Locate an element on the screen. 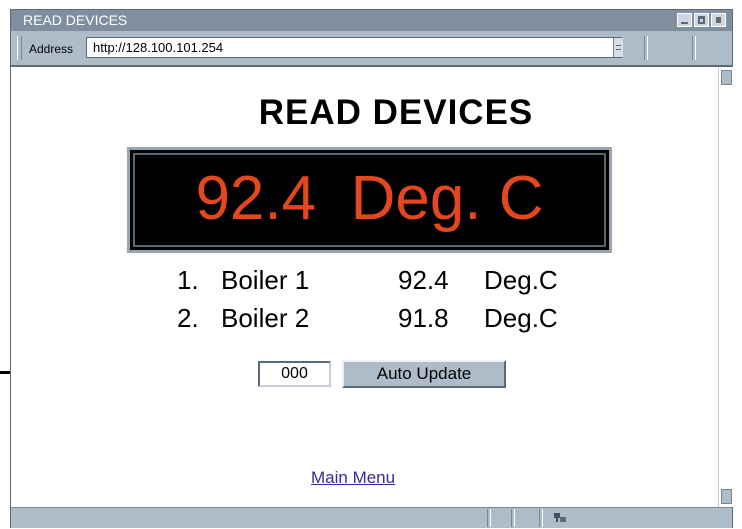 This screenshot has width=742, height=529. display-value: 92.4 Deg. C is located at coordinates (369, 198).